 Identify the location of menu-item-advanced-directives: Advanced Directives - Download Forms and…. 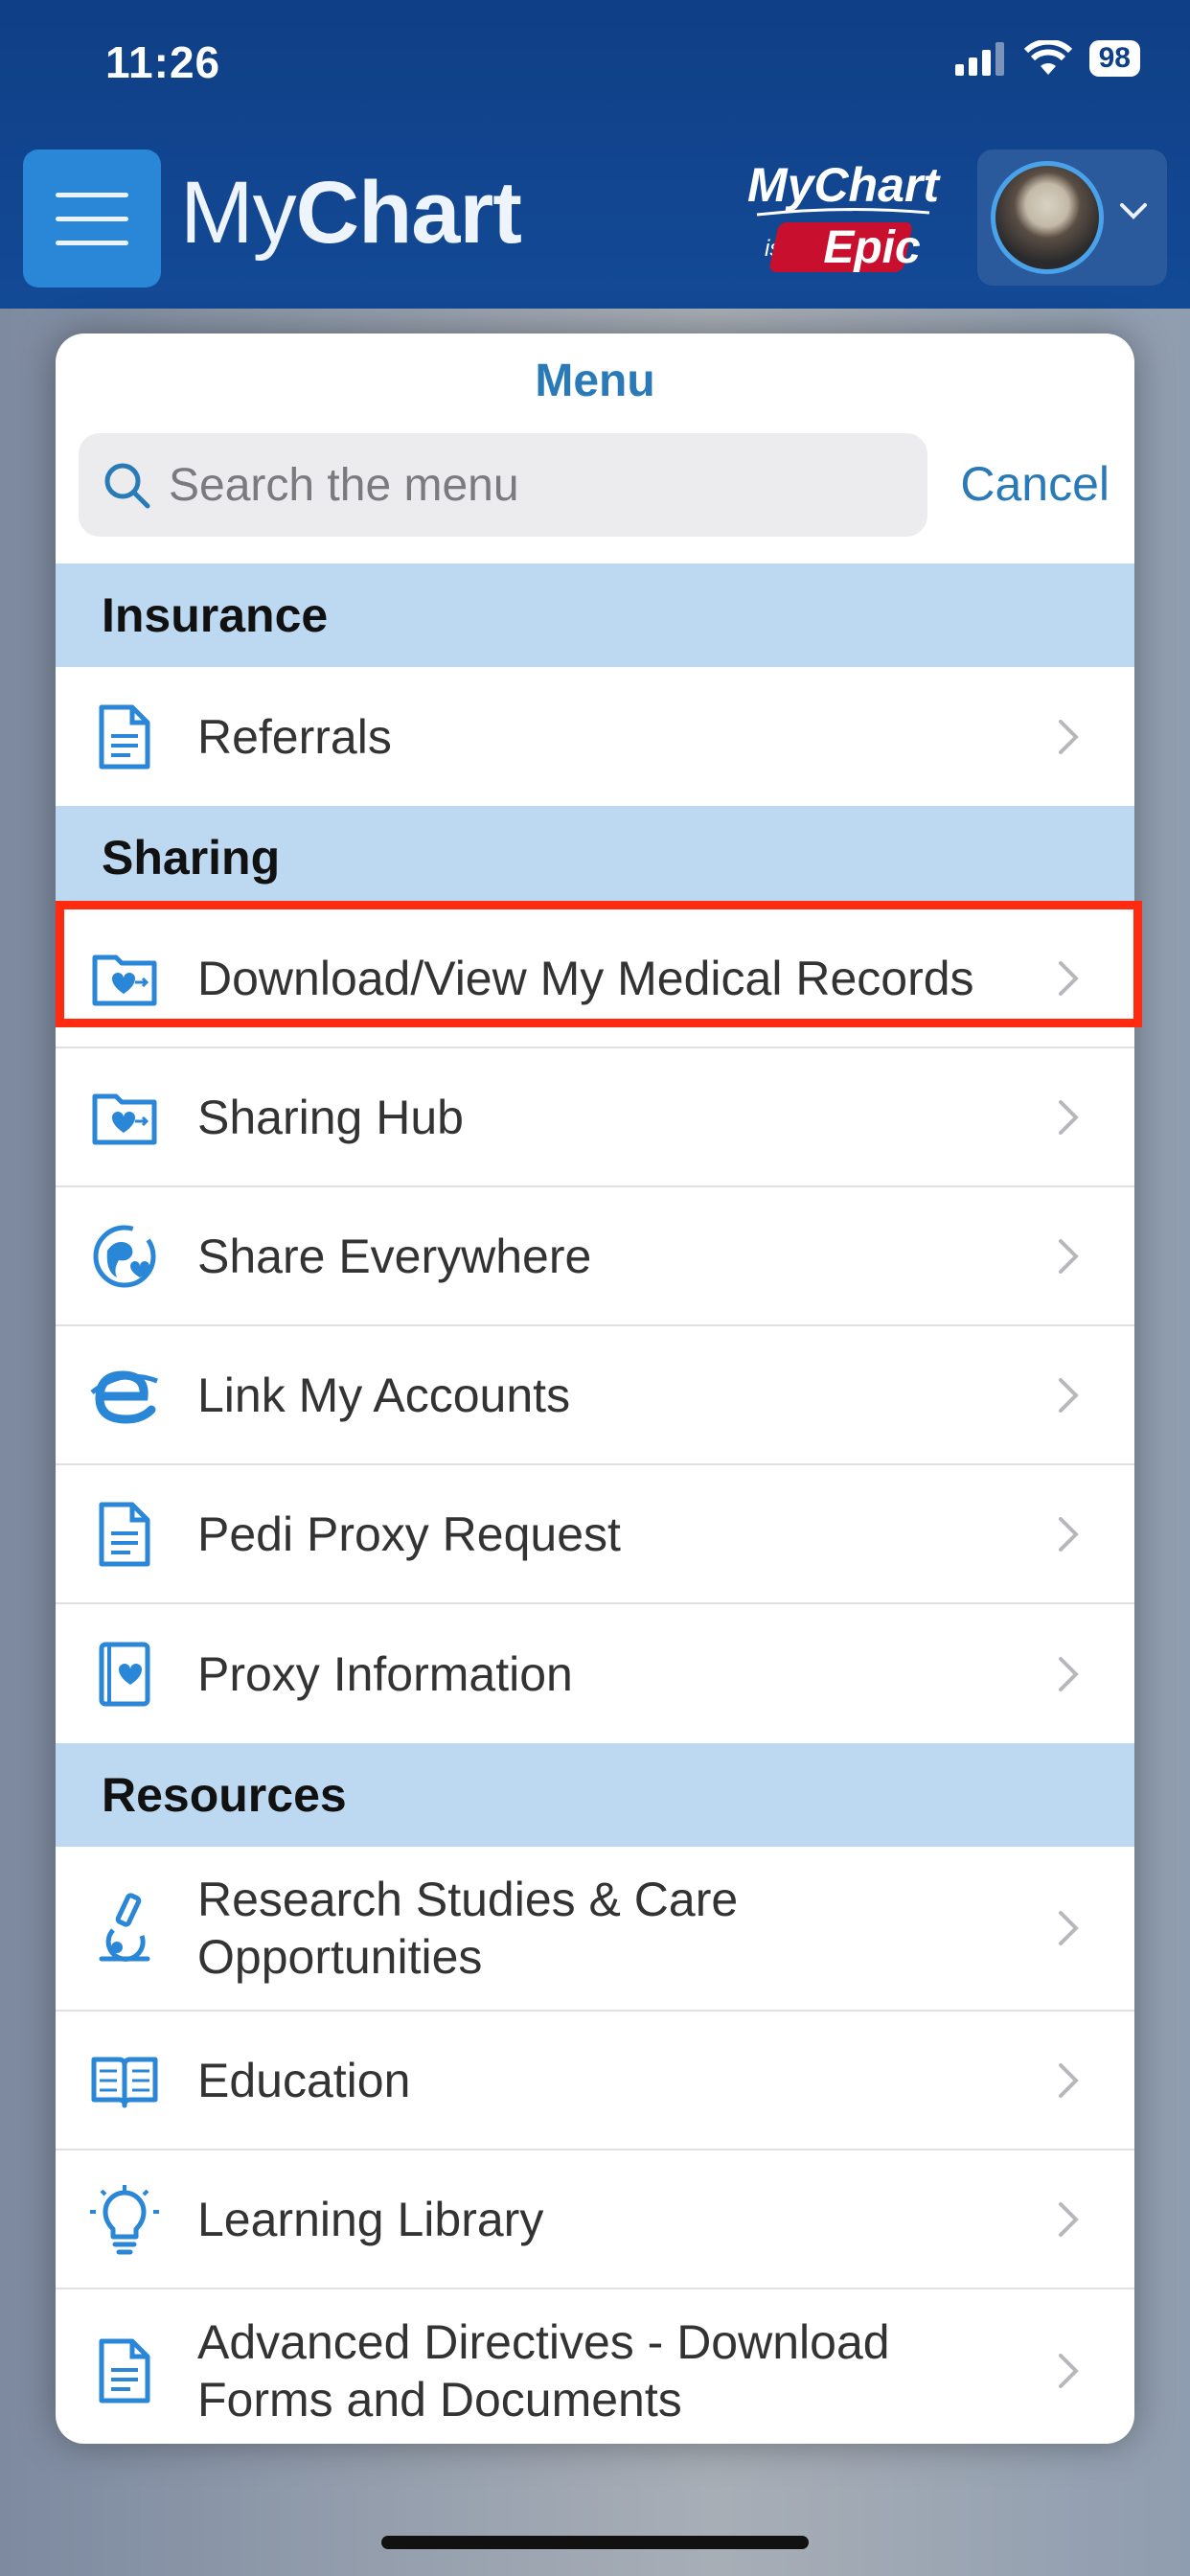
(595, 2366).